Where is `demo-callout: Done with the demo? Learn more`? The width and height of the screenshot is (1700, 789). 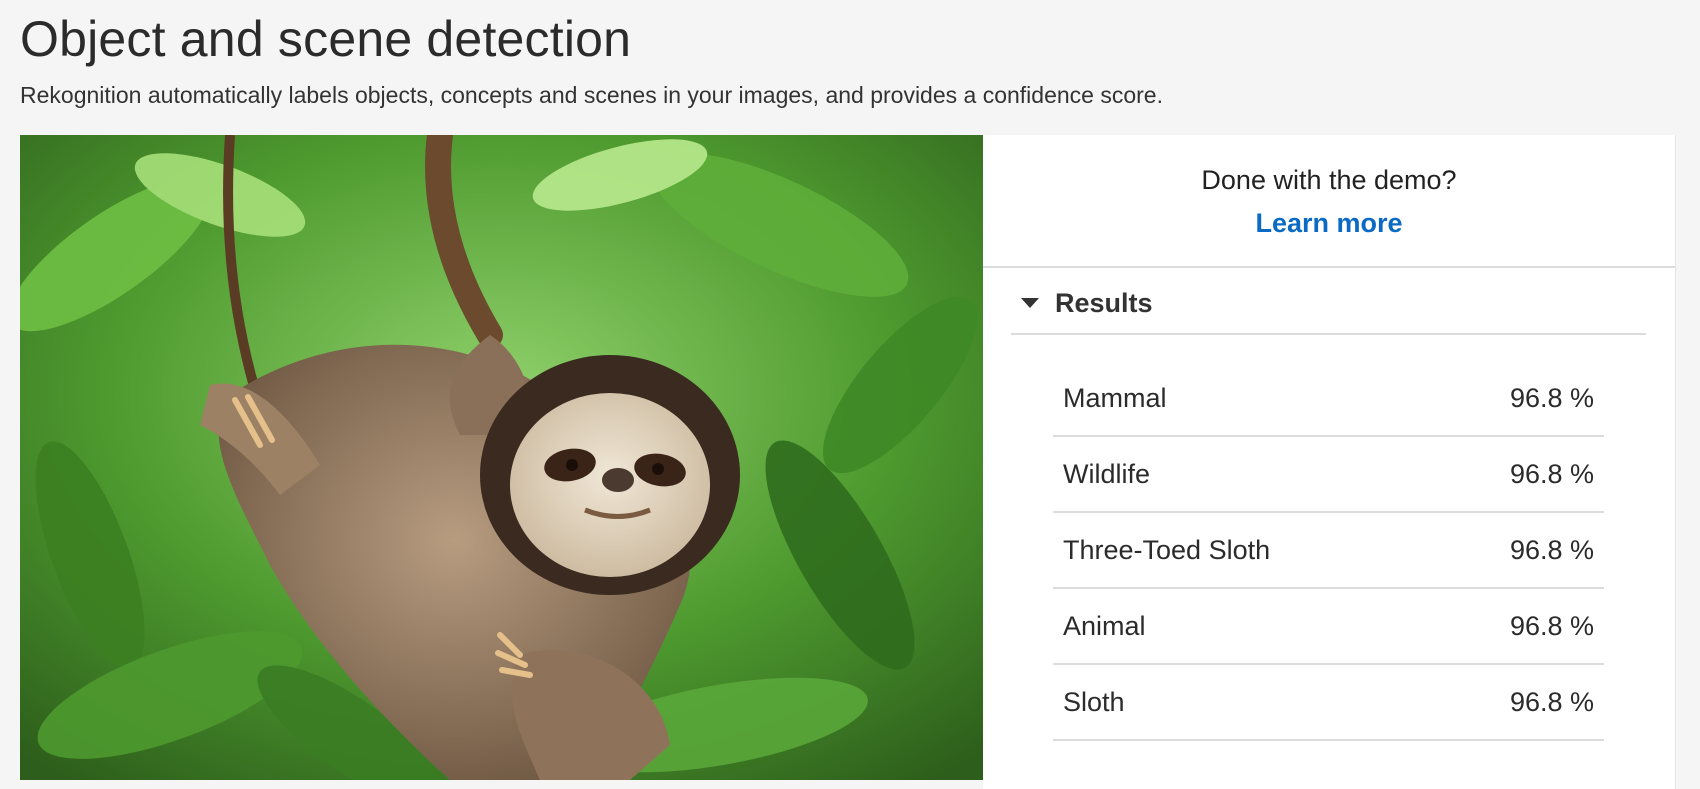 demo-callout: Done with the demo? Learn more is located at coordinates (1329, 201).